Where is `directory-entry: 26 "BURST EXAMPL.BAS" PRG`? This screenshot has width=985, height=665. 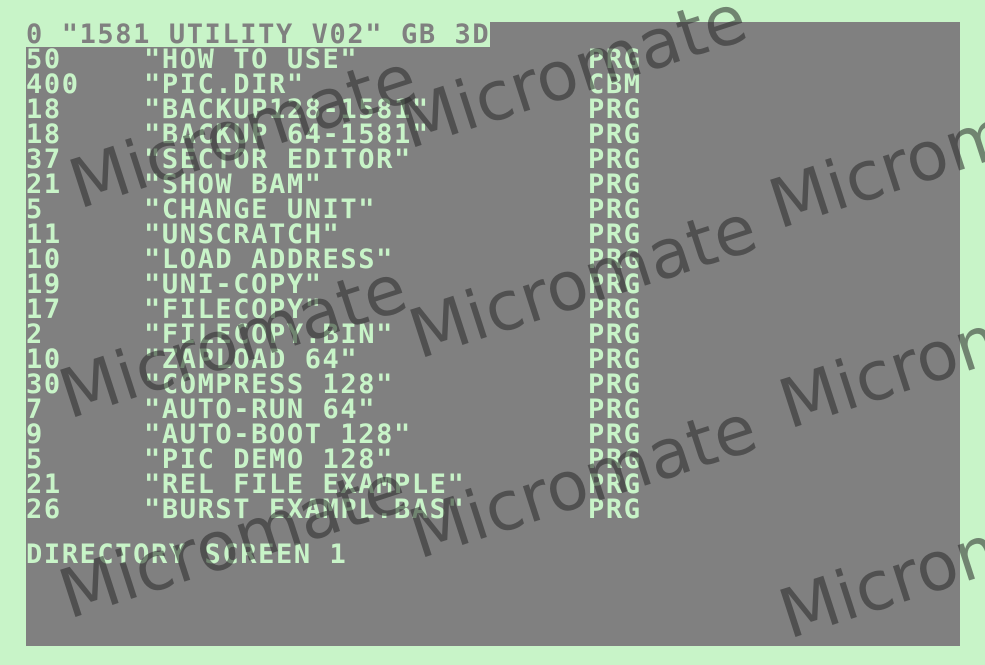 directory-entry: 26 "BURST EXAMPL.BAS" PRG is located at coordinates (376, 509).